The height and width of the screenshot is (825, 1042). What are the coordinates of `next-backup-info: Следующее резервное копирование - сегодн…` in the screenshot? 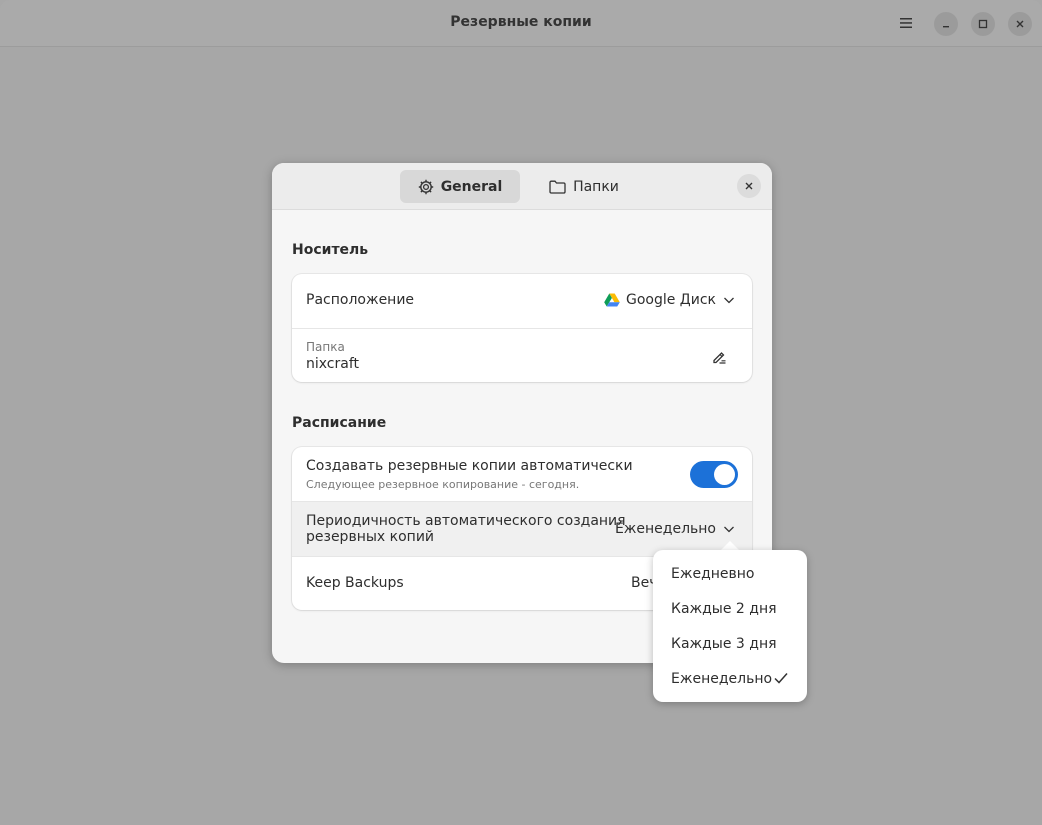 It's located at (443, 484).